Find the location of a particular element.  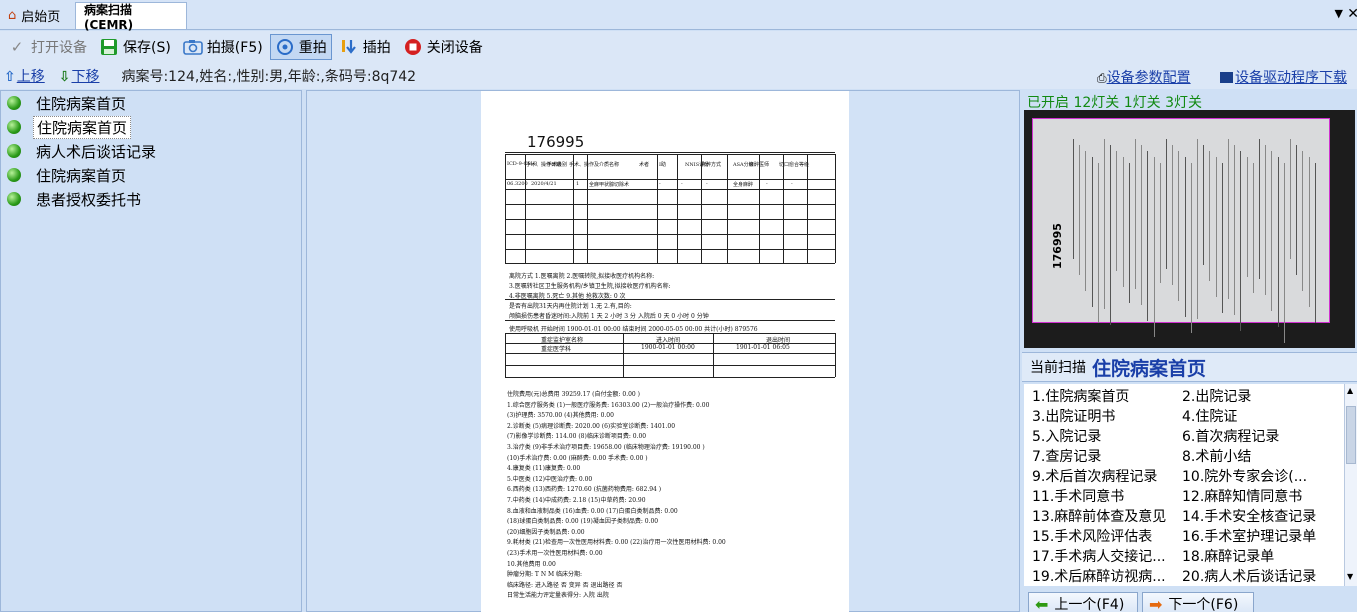

tab-case-scan: 病案扫描(CEMR) is located at coordinates (131, 17).